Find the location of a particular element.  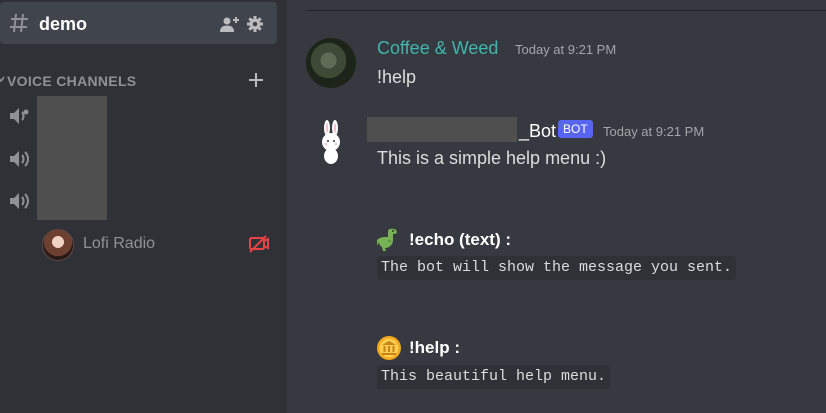

command-description: This beautiful help menu. is located at coordinates (494, 377).